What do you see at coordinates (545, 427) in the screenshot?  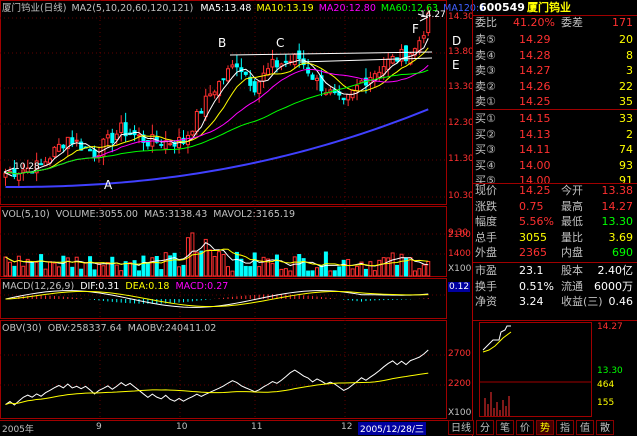 I see `tab-4: 势` at bounding box center [545, 427].